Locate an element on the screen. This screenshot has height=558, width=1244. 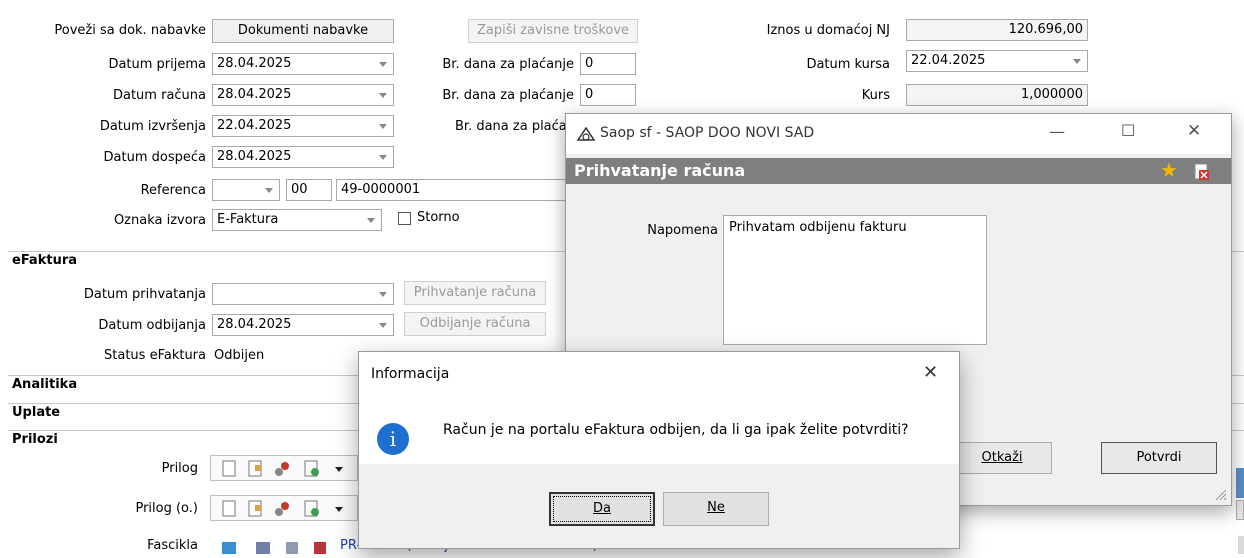
datum-izvrsenja-value: 22.04.2025 is located at coordinates (254, 125).